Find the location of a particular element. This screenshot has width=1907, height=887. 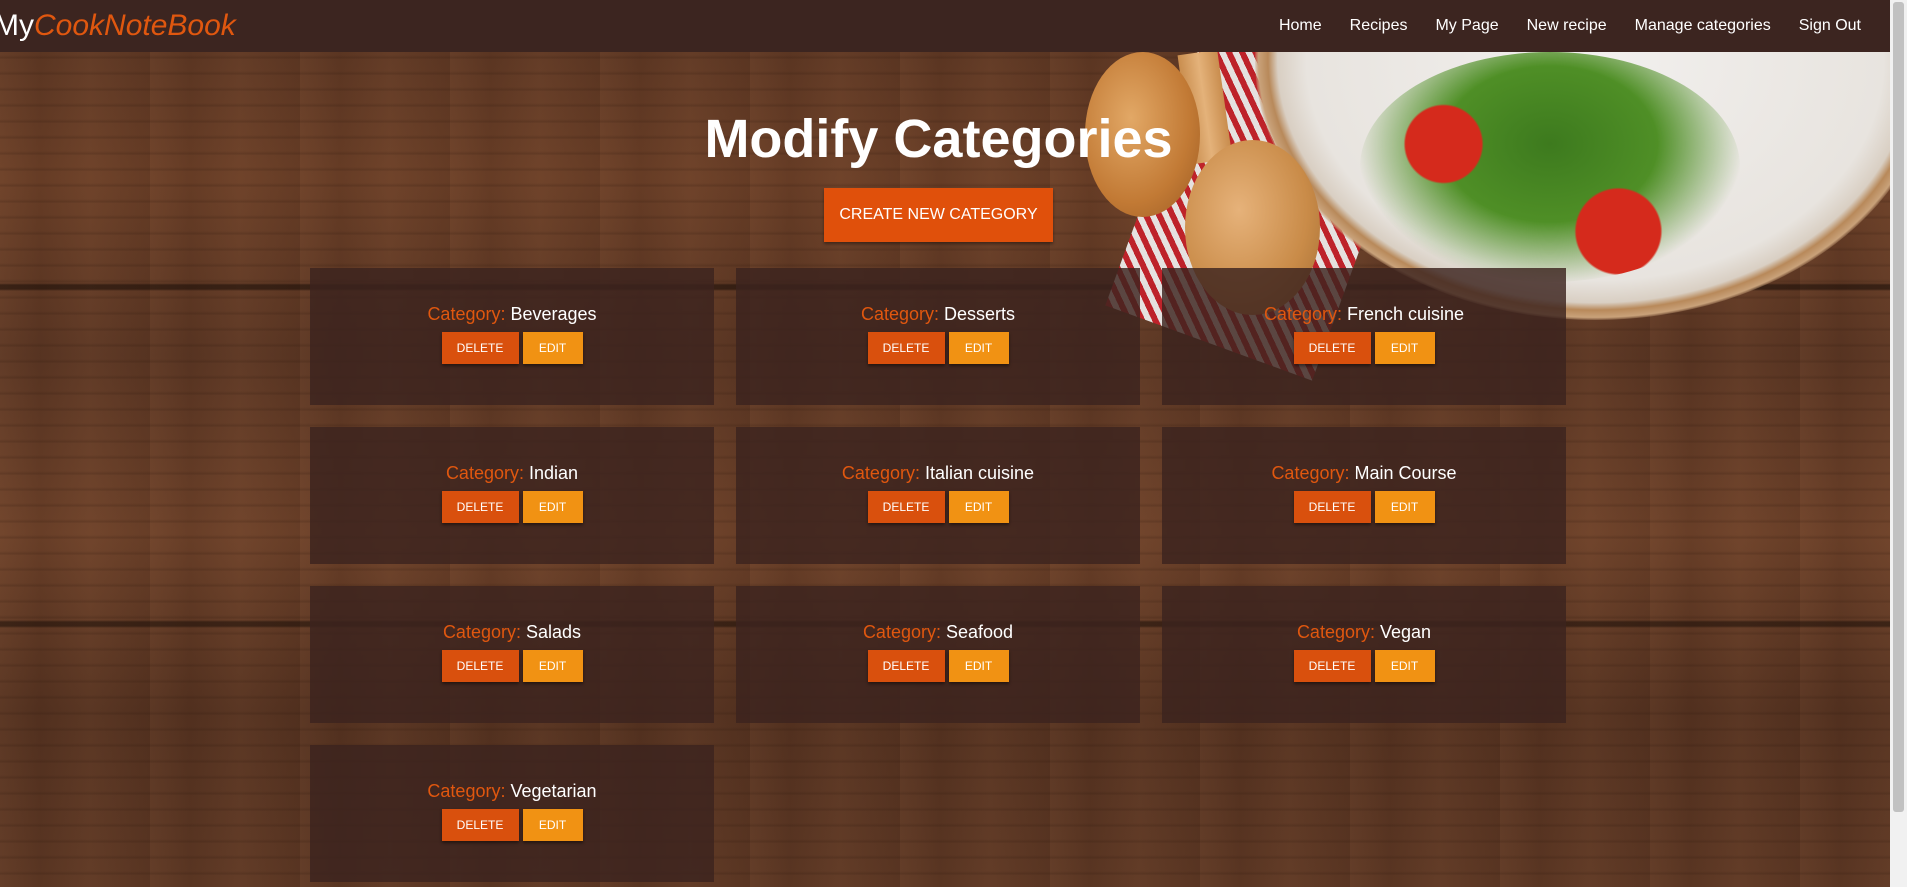

category-title: Category: Indian is located at coordinates (512, 473).